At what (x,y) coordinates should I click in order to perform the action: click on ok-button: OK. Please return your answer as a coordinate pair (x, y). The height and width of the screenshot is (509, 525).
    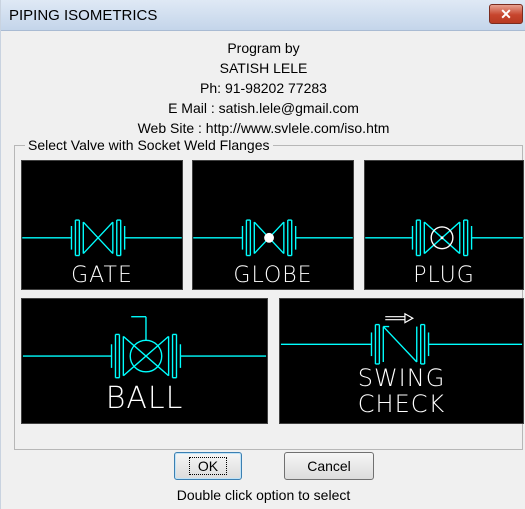
    Looking at the image, I should click on (208, 466).